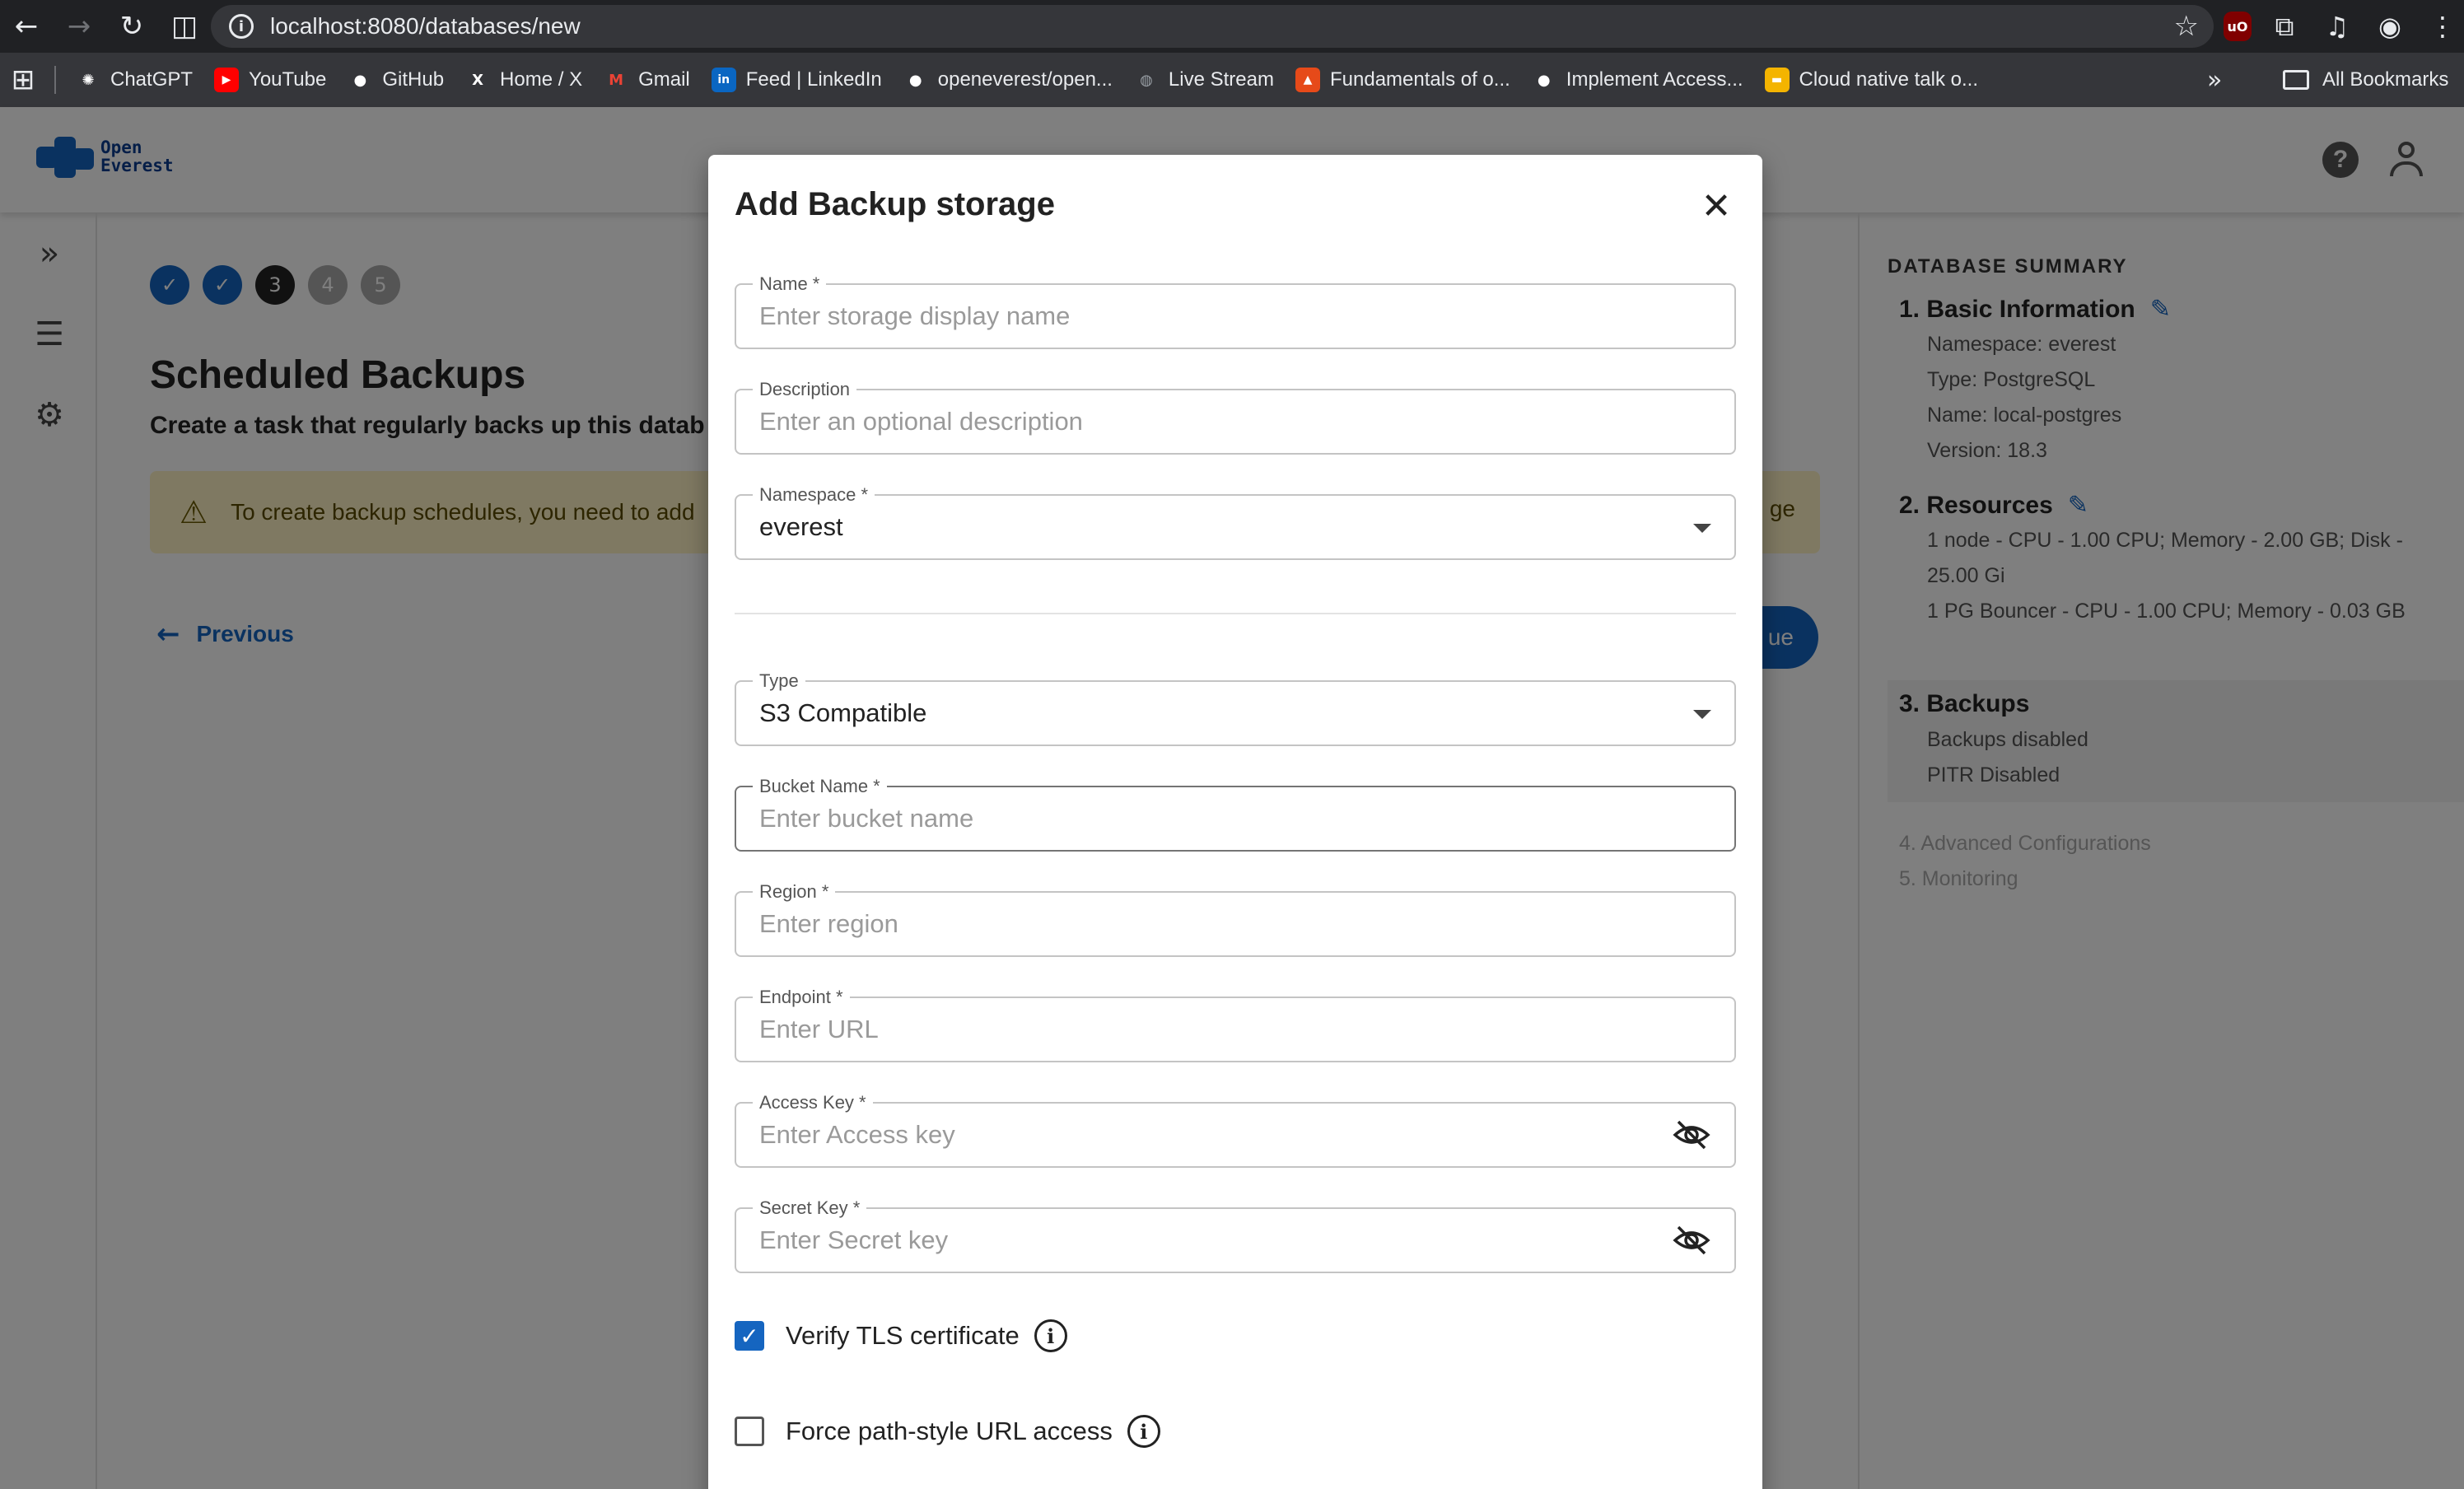 This screenshot has width=2464, height=1489. What do you see at coordinates (477, 80) in the screenshot?
I see `x-icon: X` at bounding box center [477, 80].